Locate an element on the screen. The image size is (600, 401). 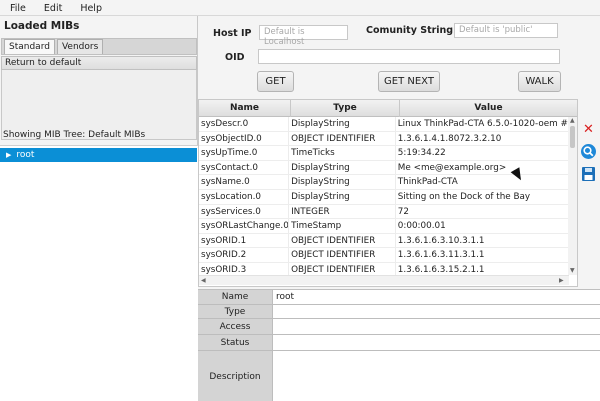
detail-row-status: Status is located at coordinates (399, 343).